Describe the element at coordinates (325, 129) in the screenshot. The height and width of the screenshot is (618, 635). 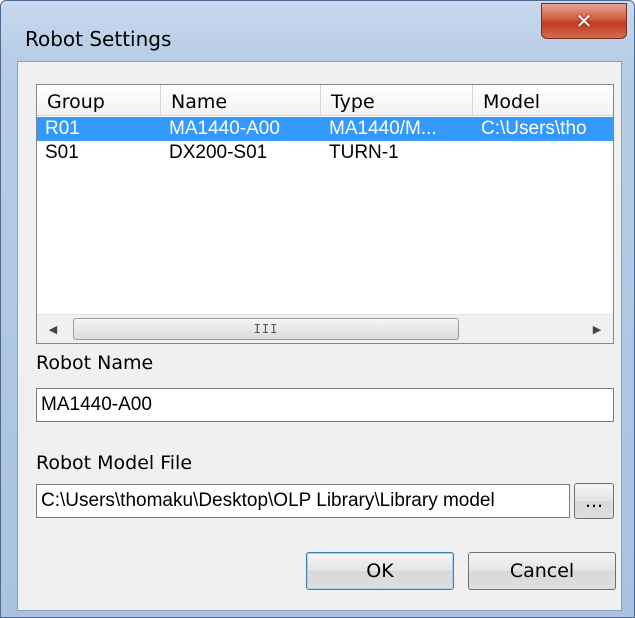
I see `table-row: R01 MA1440-A00 MA1440/M... C:\Users\tho` at that location.